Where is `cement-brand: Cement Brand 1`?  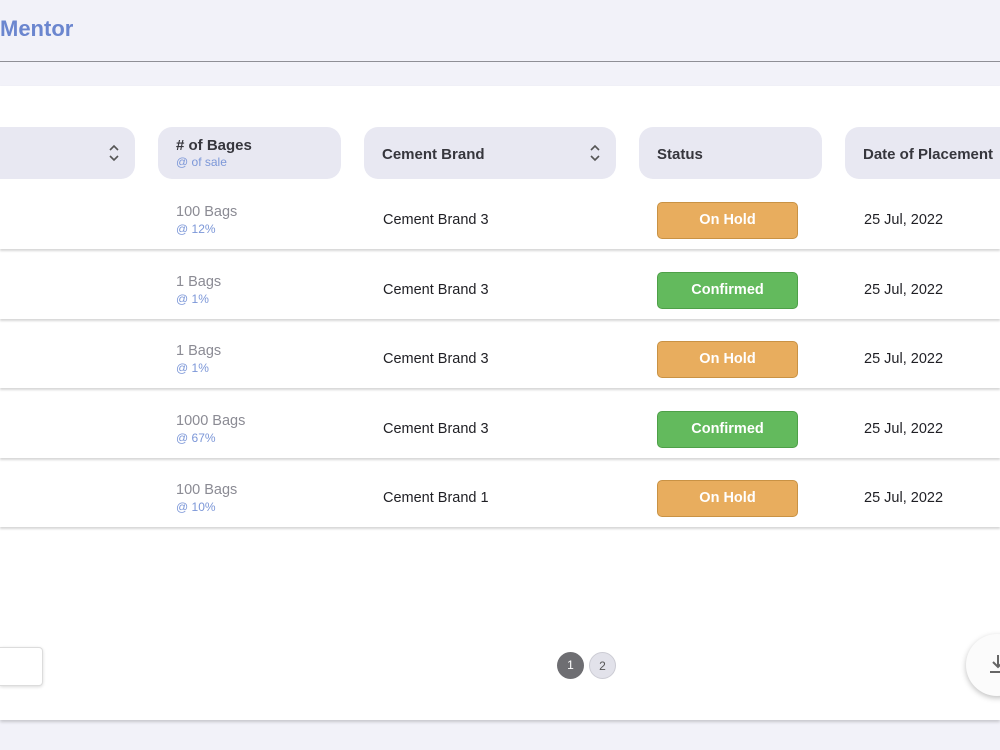 cement-brand: Cement Brand 1 is located at coordinates (436, 498).